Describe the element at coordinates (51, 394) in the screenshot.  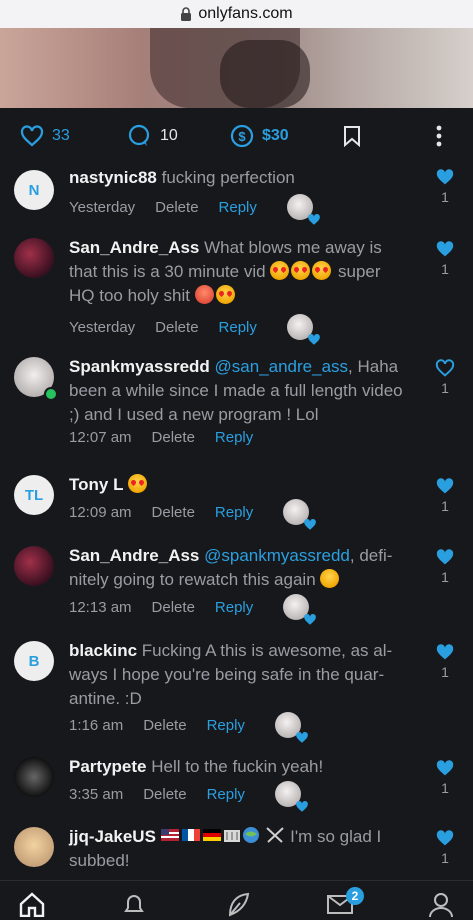
I see `online-status-dot` at that location.